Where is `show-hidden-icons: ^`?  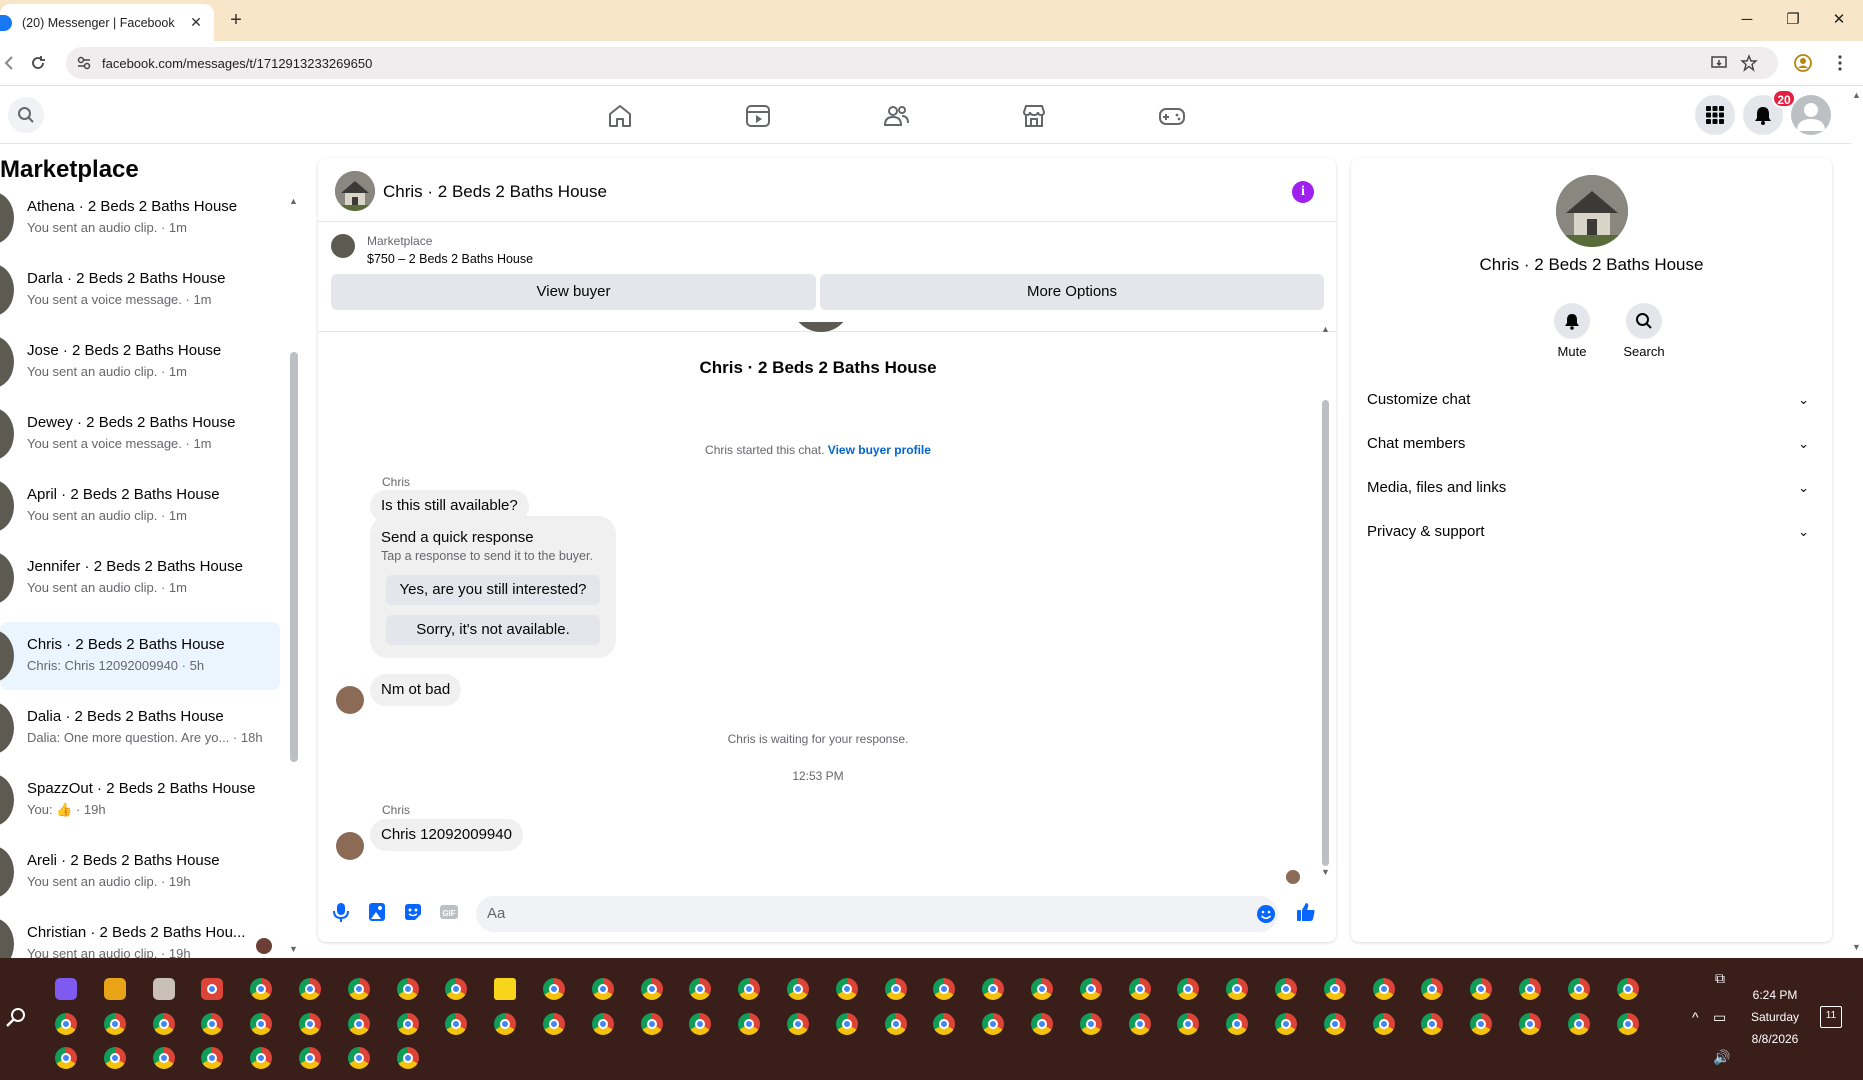
show-hidden-icons: ^ is located at coordinates (1695, 1017).